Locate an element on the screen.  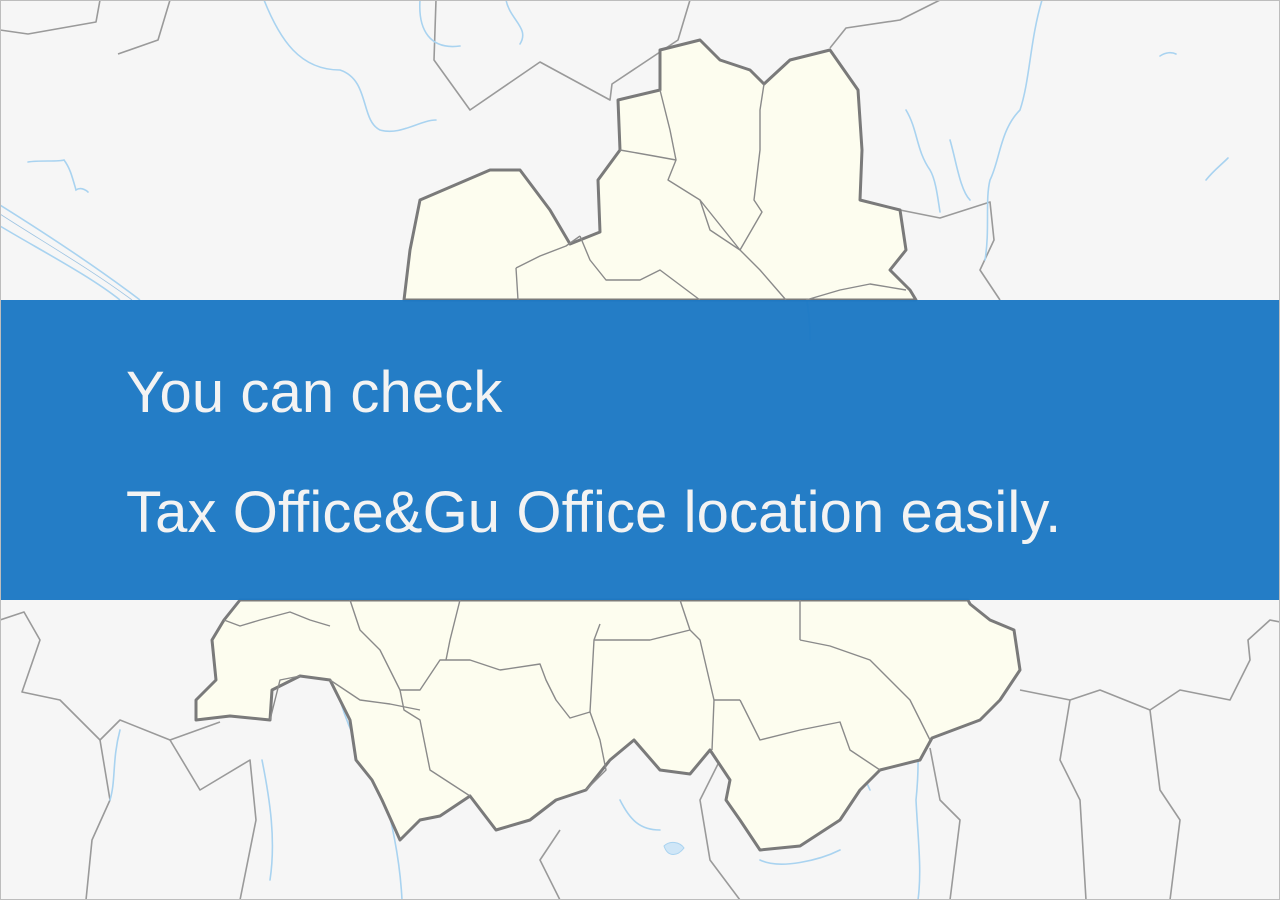
banner-subline: Tax Office&Gu Office location easily. is located at coordinates (594, 512).